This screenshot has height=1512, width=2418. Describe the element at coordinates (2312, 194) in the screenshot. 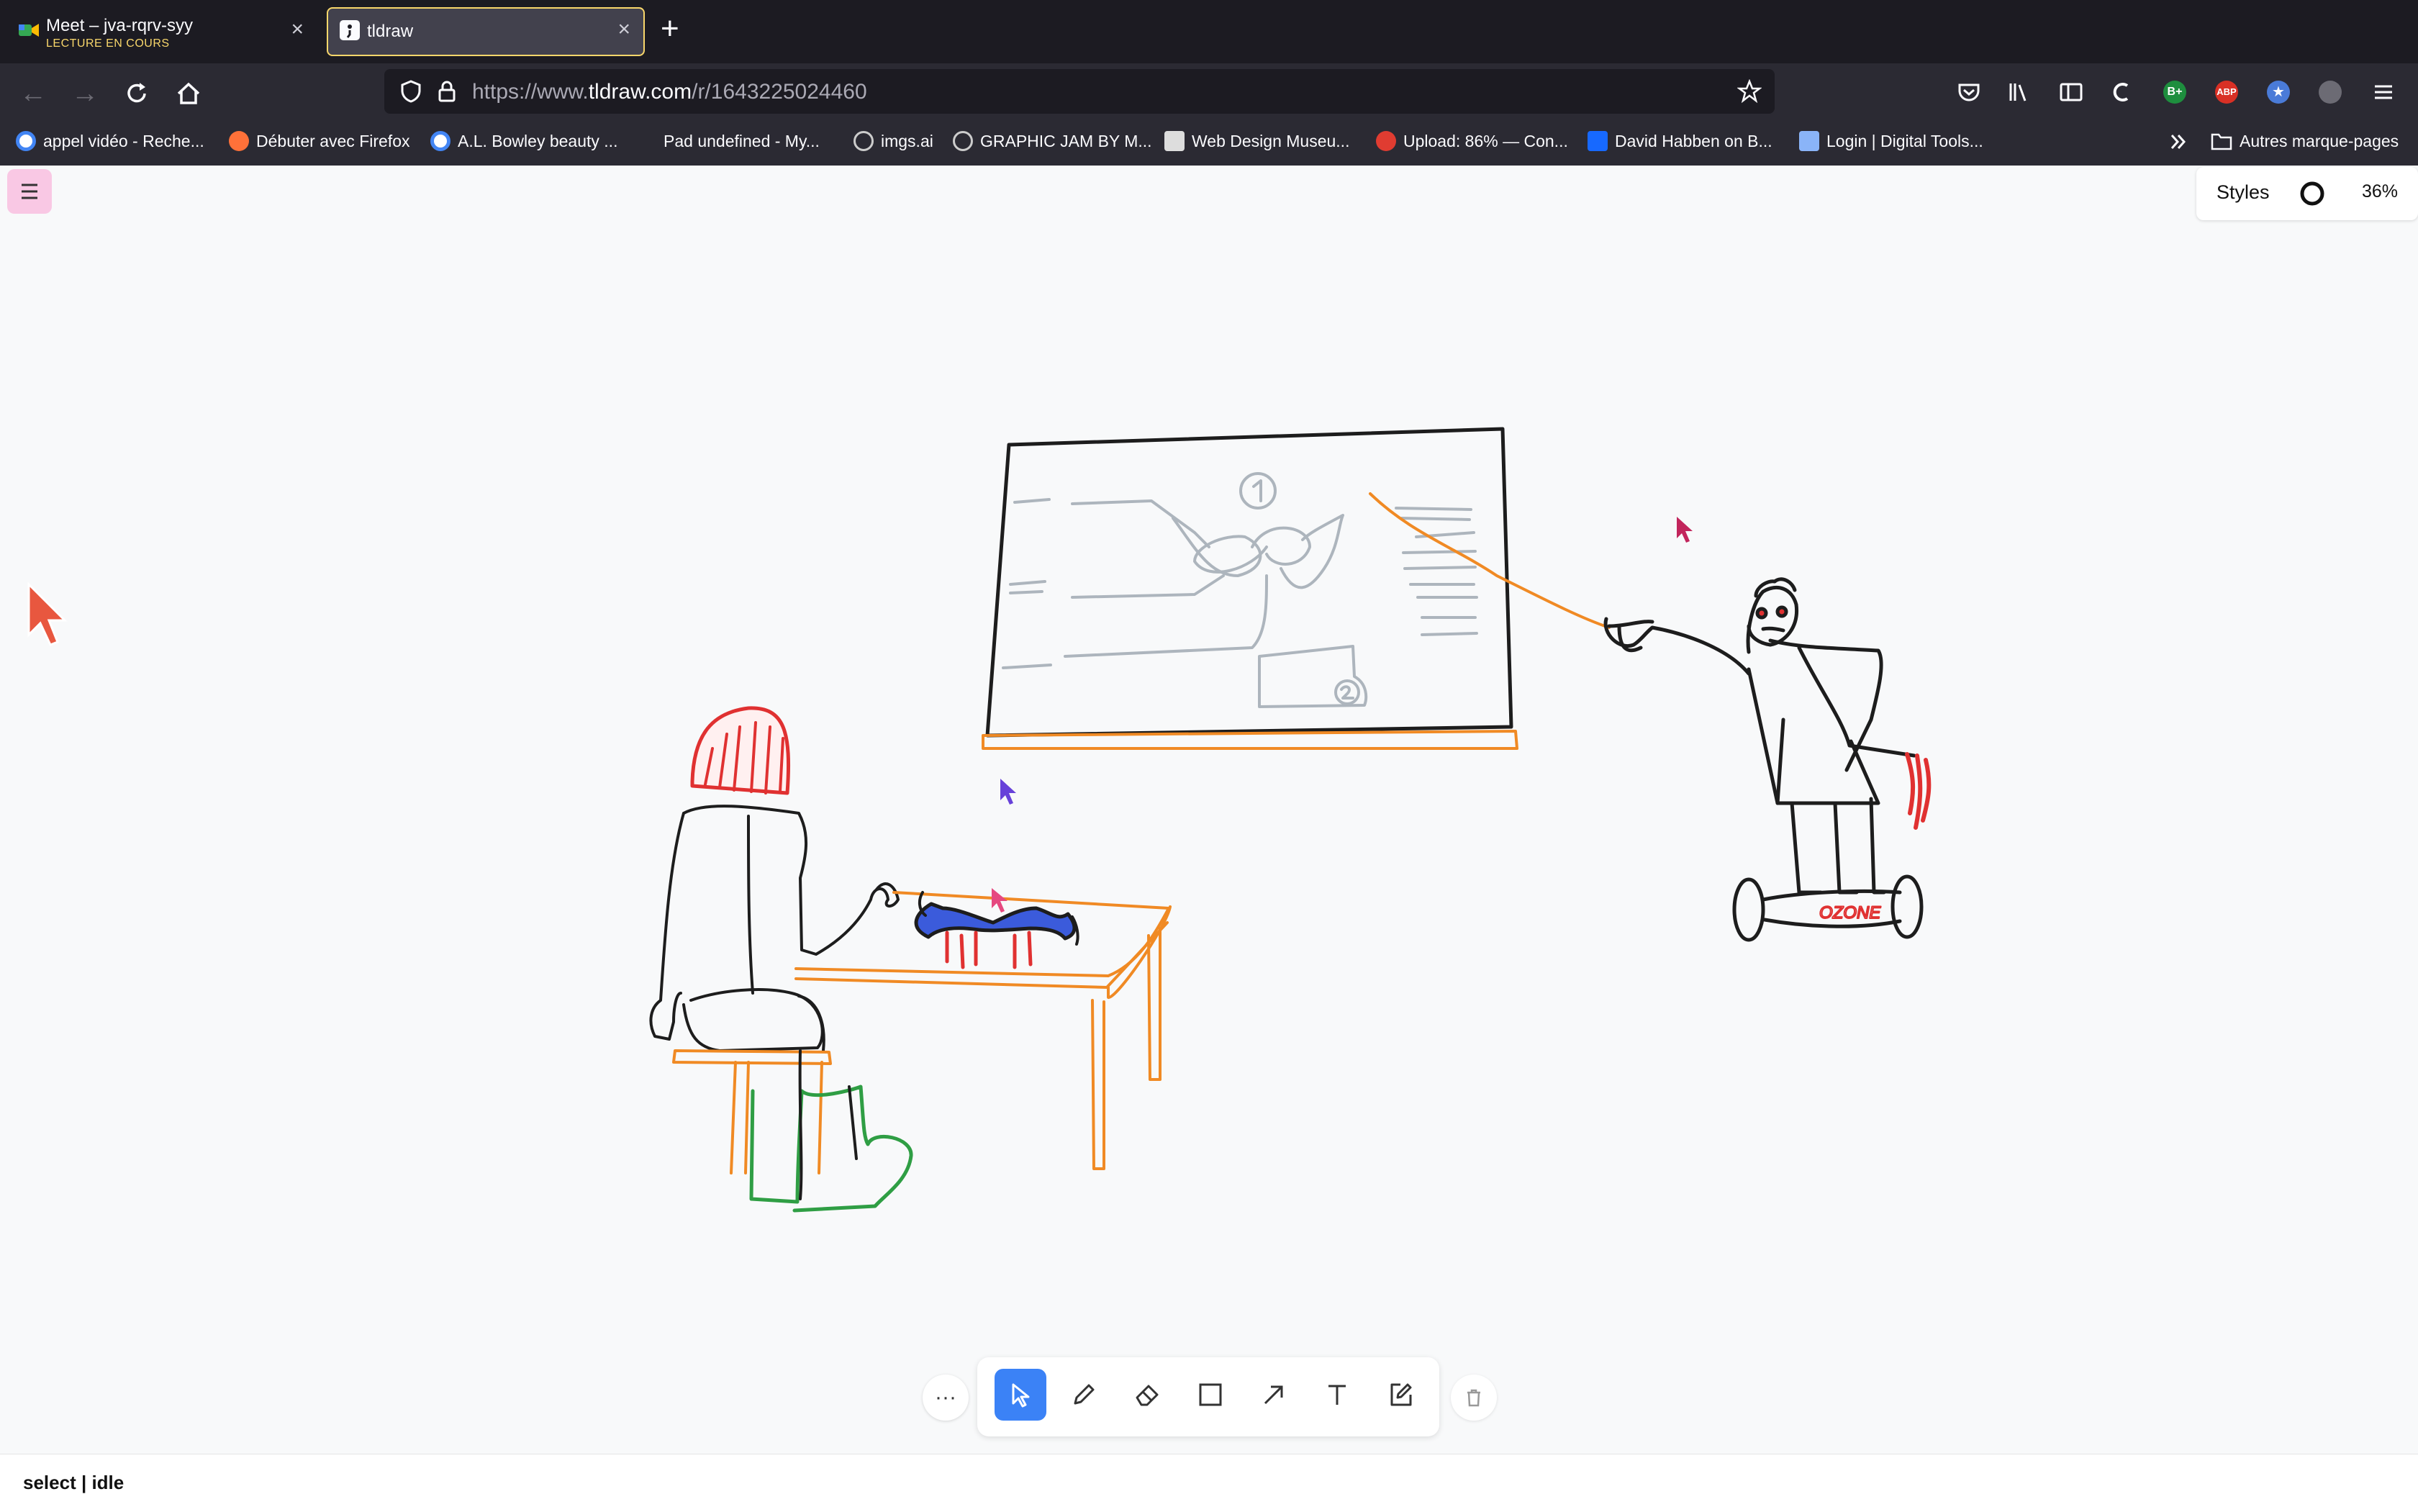

I see `circle-style-icon` at that location.